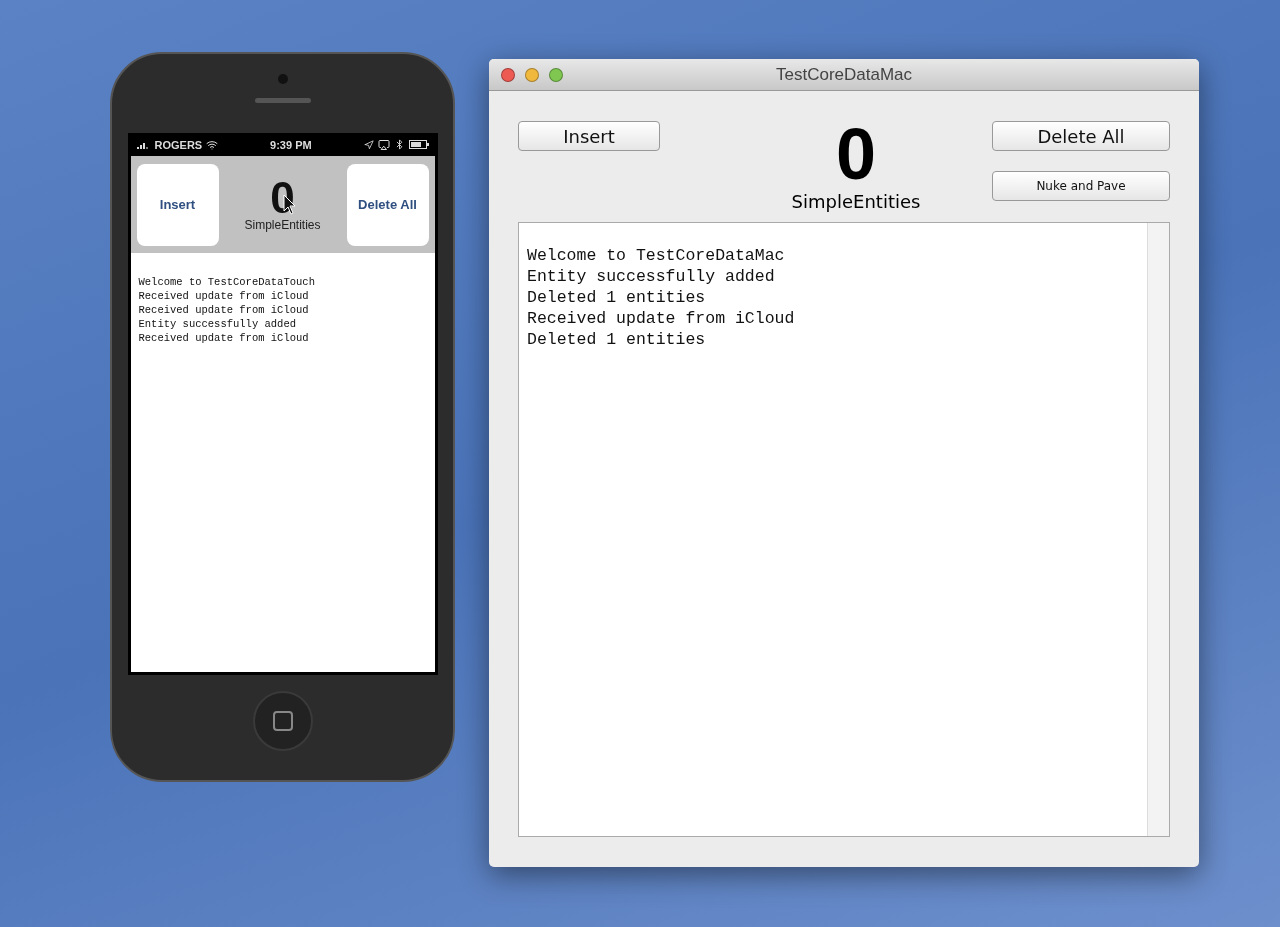  Describe the element at coordinates (368, 144) in the screenshot. I see `location-icon` at that location.